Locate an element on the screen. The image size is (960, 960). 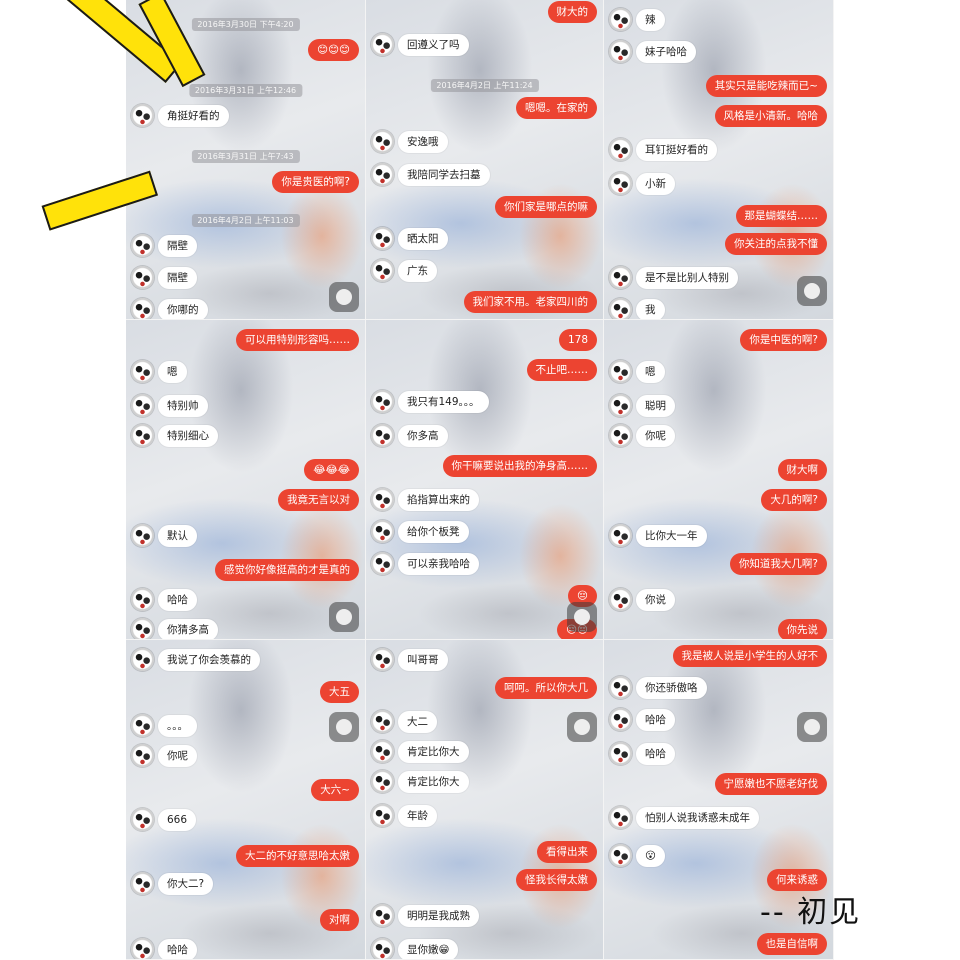
outgoing-bubble-text: 宁愿嫩也不愿老好伐 is located at coordinates (770, 784).